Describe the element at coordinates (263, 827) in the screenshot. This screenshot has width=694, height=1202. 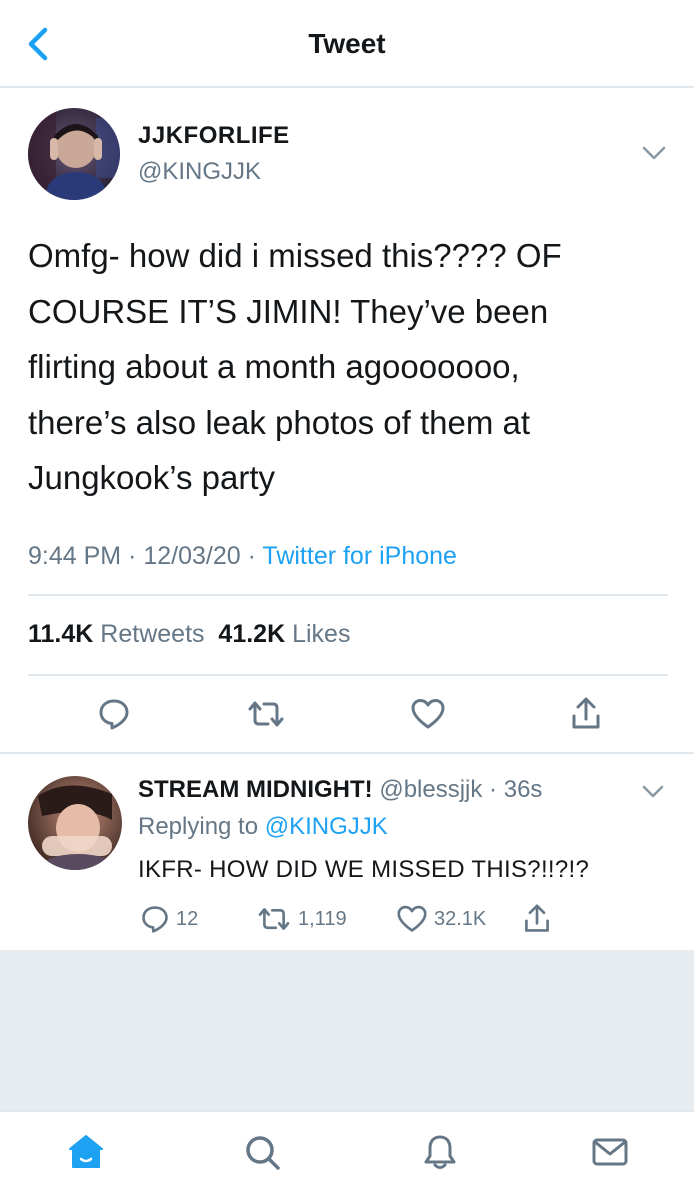
I see `replying-to: Replying to @KINGJJK` at that location.